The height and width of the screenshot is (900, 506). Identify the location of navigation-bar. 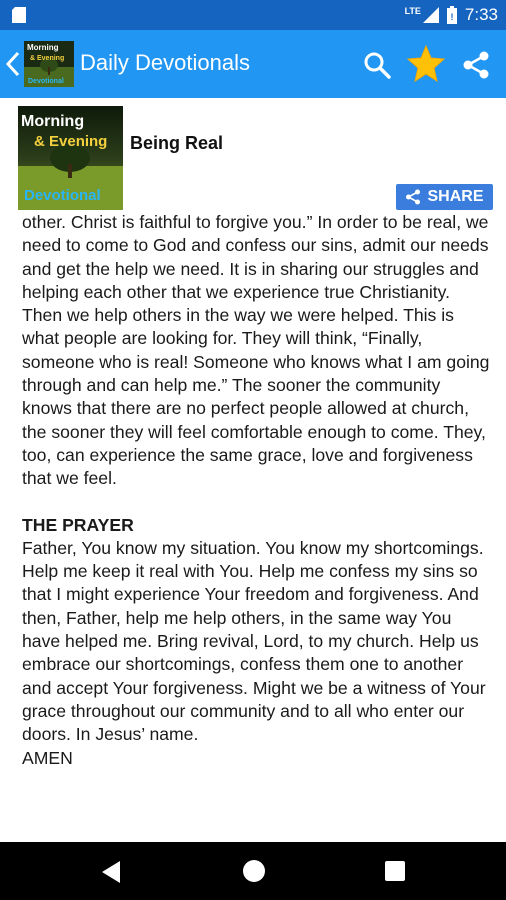
(253, 871).